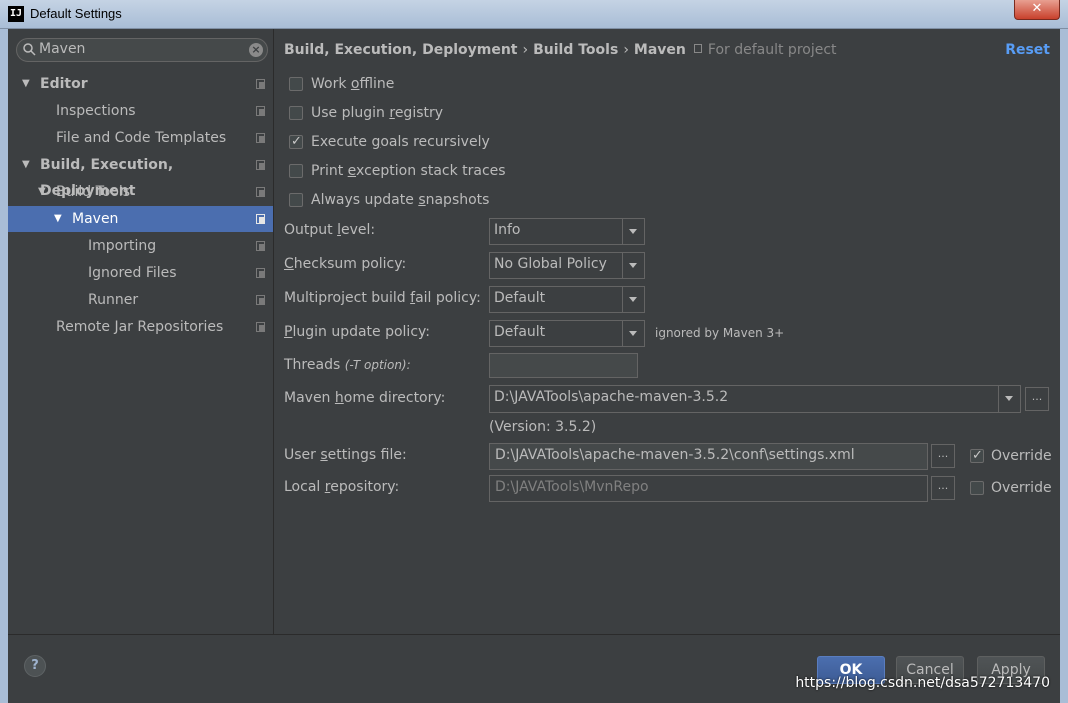 The width and height of the screenshot is (1068, 703). I want to click on tree-item-label: Runner, so click(113, 300).